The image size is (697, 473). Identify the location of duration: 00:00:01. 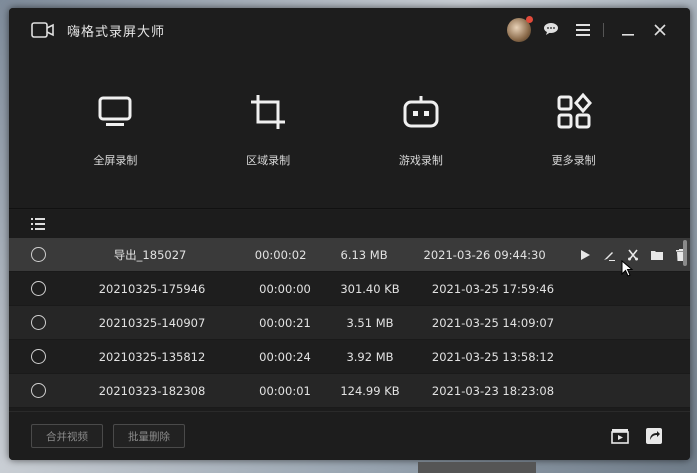
(285, 390).